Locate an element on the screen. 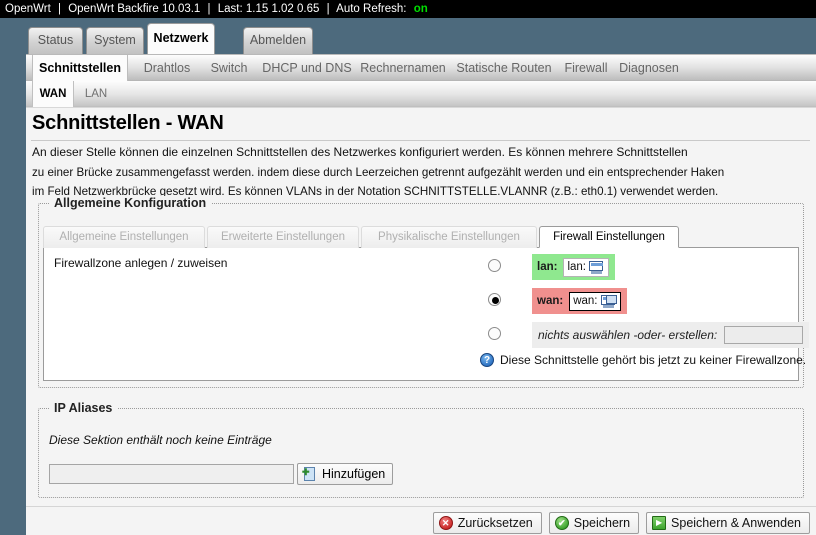 The height and width of the screenshot is (535, 816). ifacetab-wan: WAN is located at coordinates (53, 94).